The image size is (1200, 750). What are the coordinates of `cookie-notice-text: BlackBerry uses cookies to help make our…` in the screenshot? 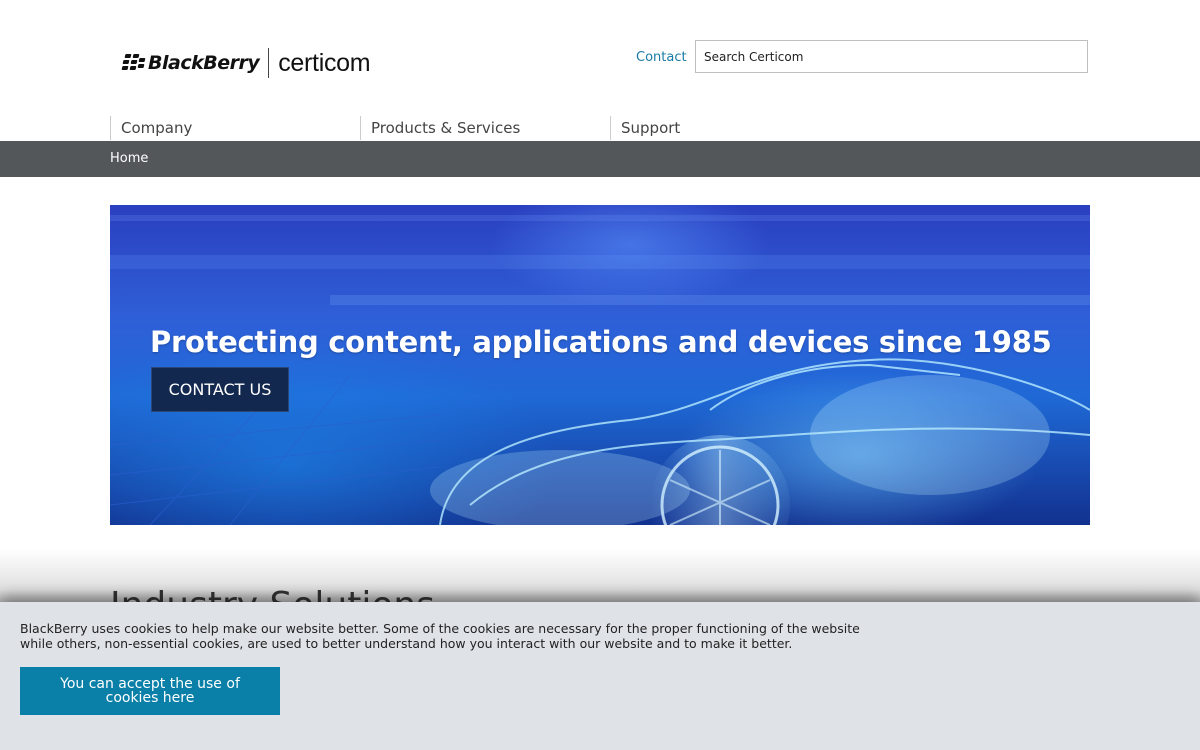 It's located at (440, 636).